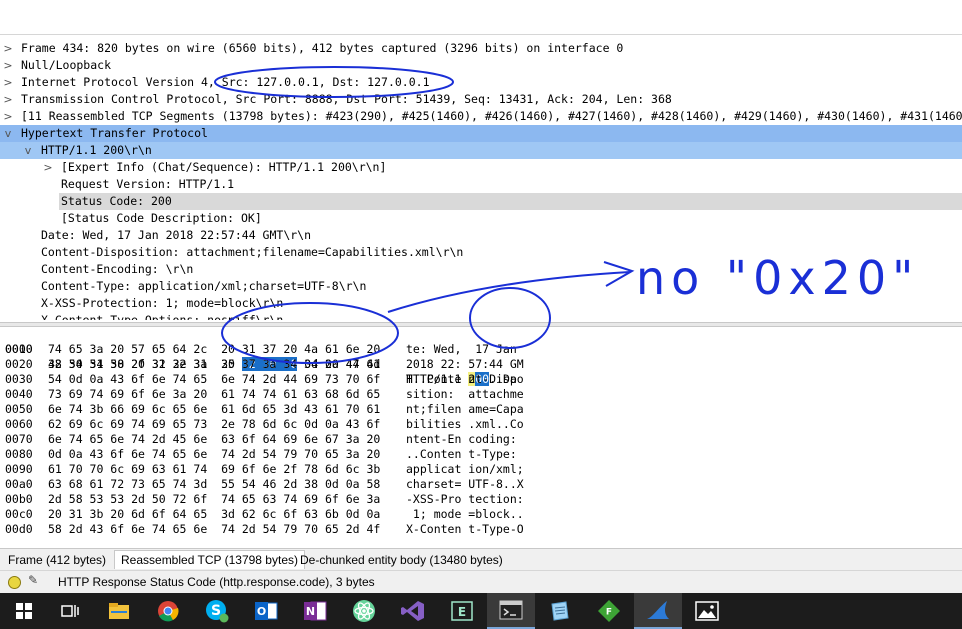  I want to click on wireshark-icon, so click(658, 611).